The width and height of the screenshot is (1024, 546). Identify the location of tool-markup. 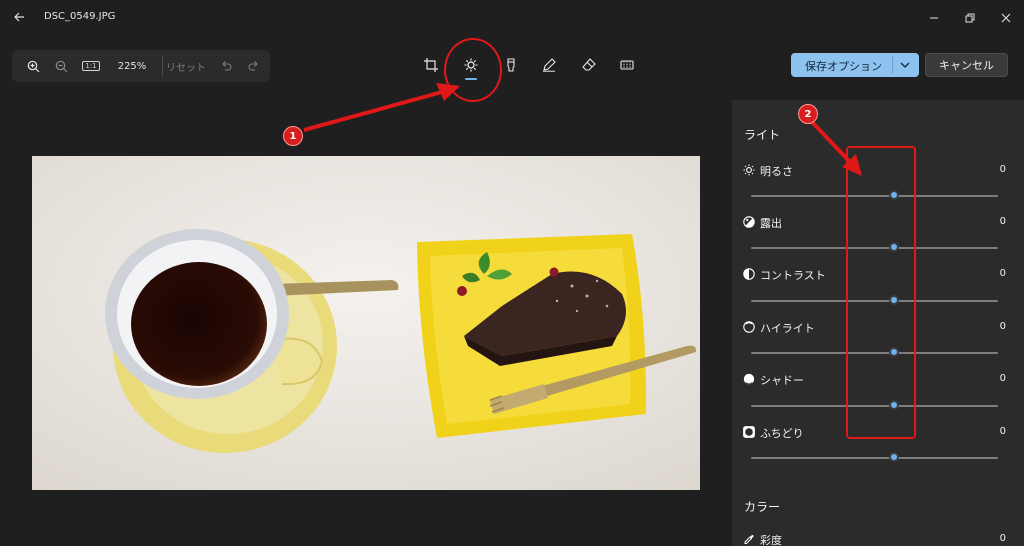
(549, 65).